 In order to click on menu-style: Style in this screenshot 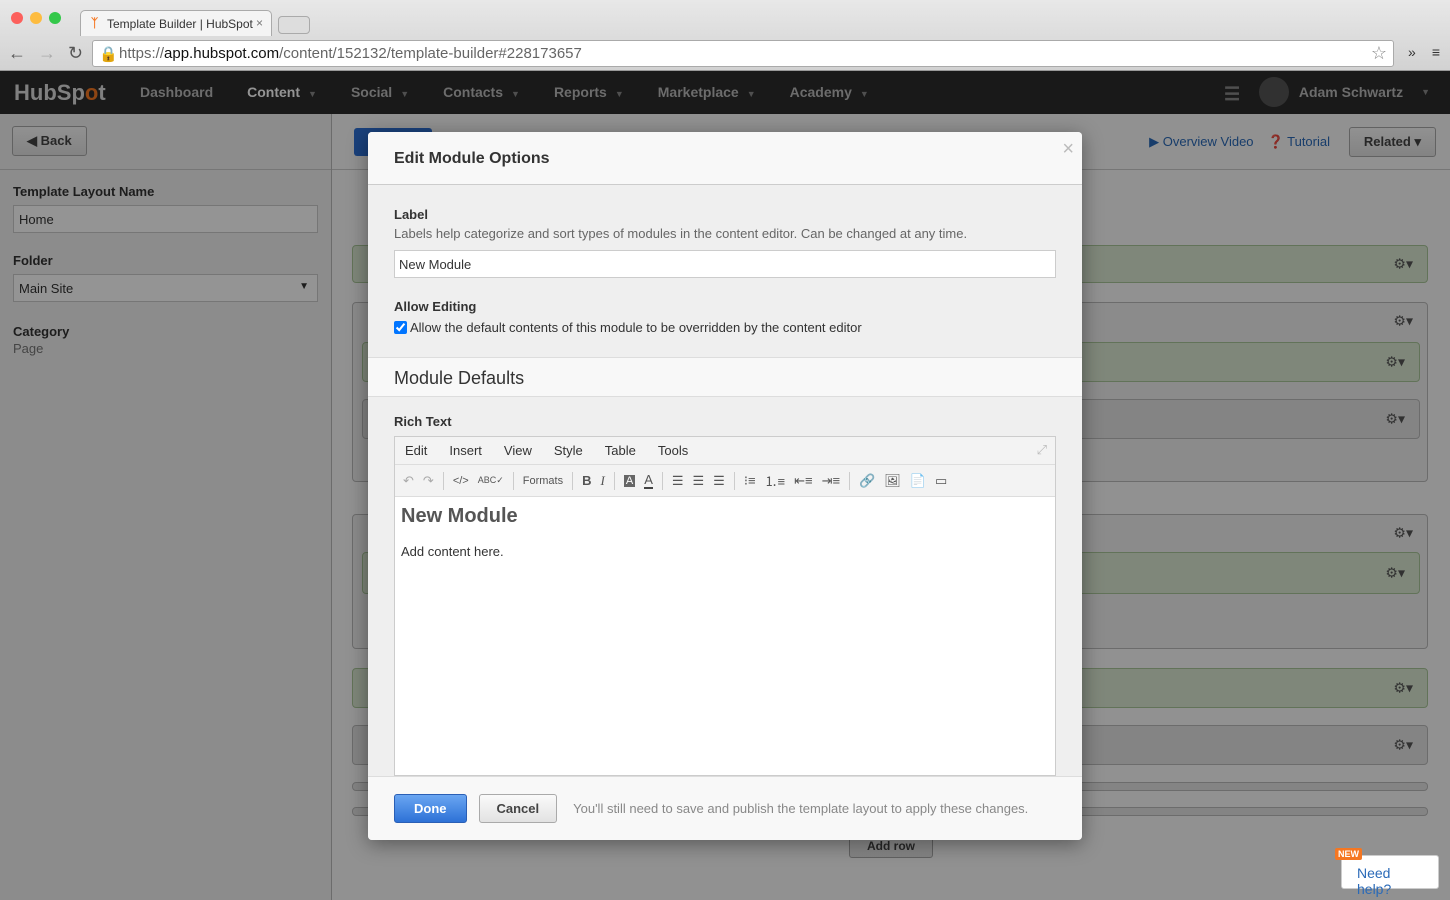, I will do `click(568, 450)`.